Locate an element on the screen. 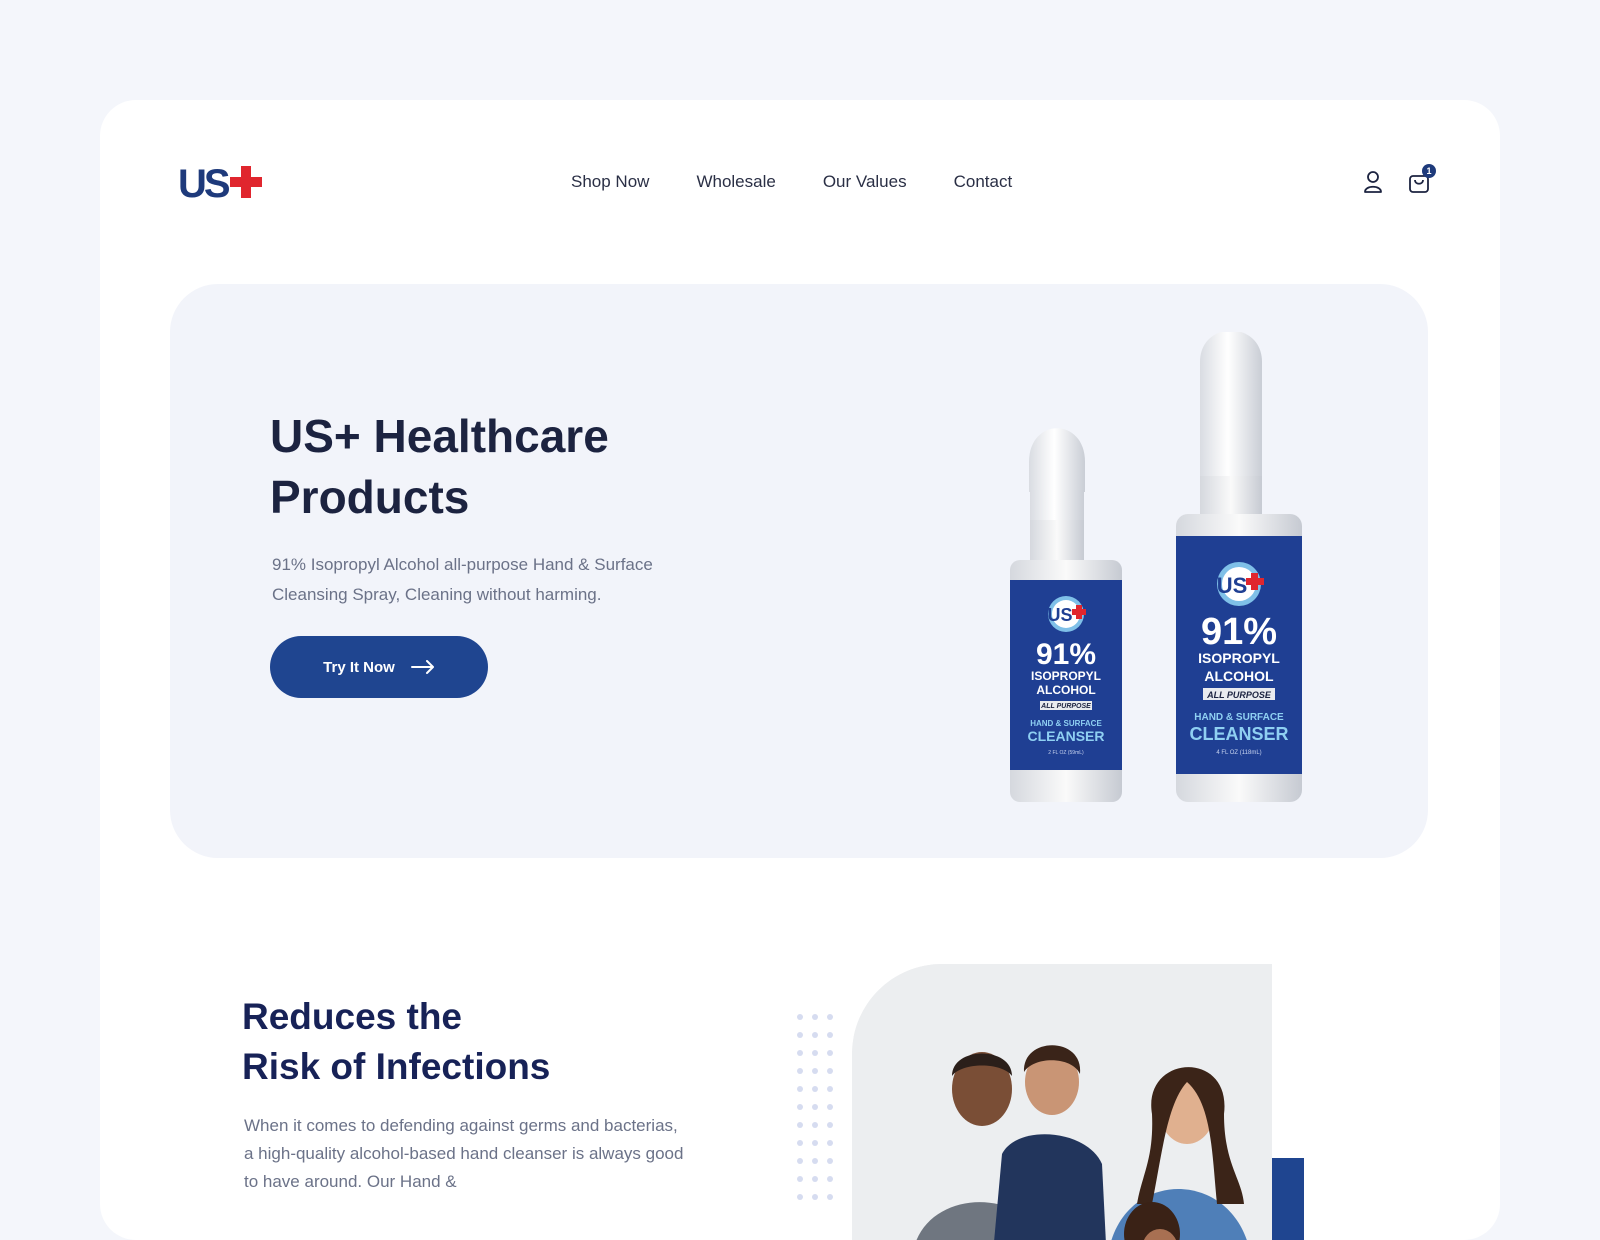 Image resolution: width=1600 pixels, height=1240 pixels. user-icon is located at coordinates (1373, 182).